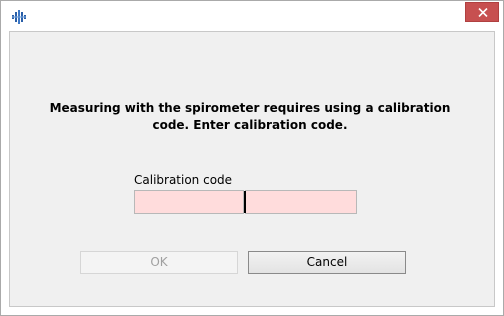 The width and height of the screenshot is (504, 316). Describe the element at coordinates (245, 202) in the screenshot. I see `text-caret` at that location.